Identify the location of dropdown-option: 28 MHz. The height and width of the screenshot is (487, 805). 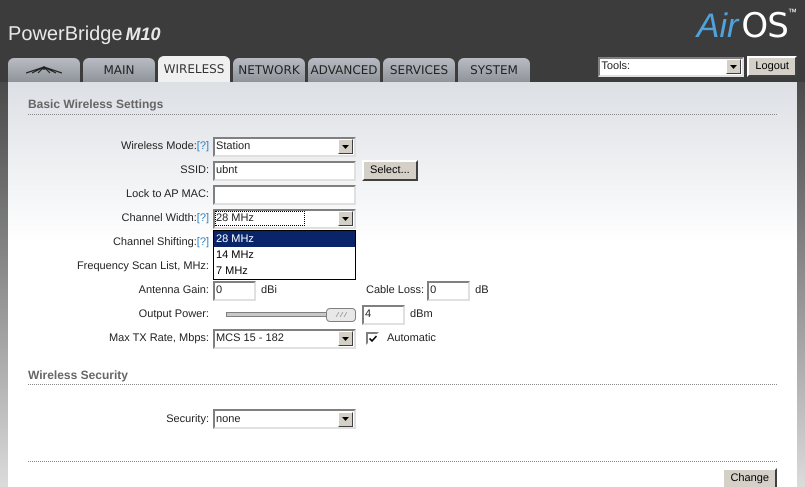
(284, 238).